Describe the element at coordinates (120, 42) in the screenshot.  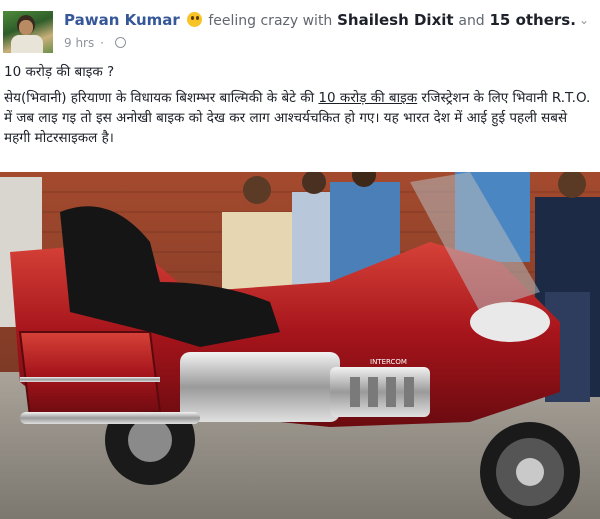
I see `globe-icon` at that location.